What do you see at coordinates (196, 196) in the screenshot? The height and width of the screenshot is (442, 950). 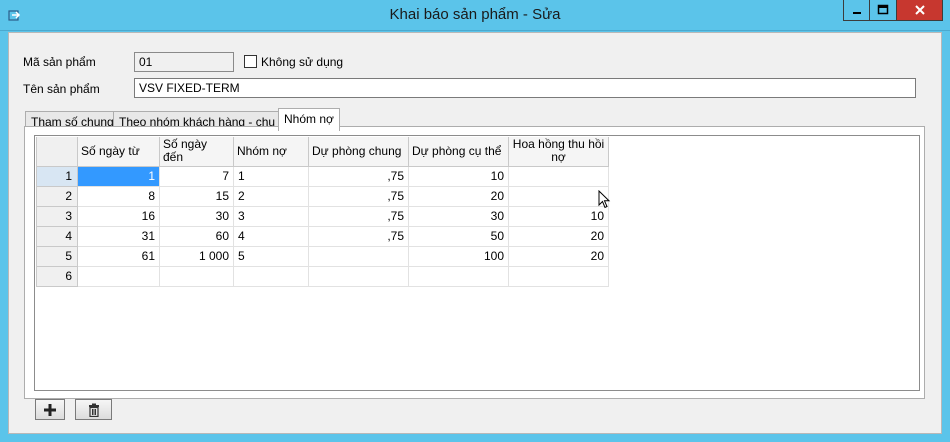 I see `grid-cell: 15` at bounding box center [196, 196].